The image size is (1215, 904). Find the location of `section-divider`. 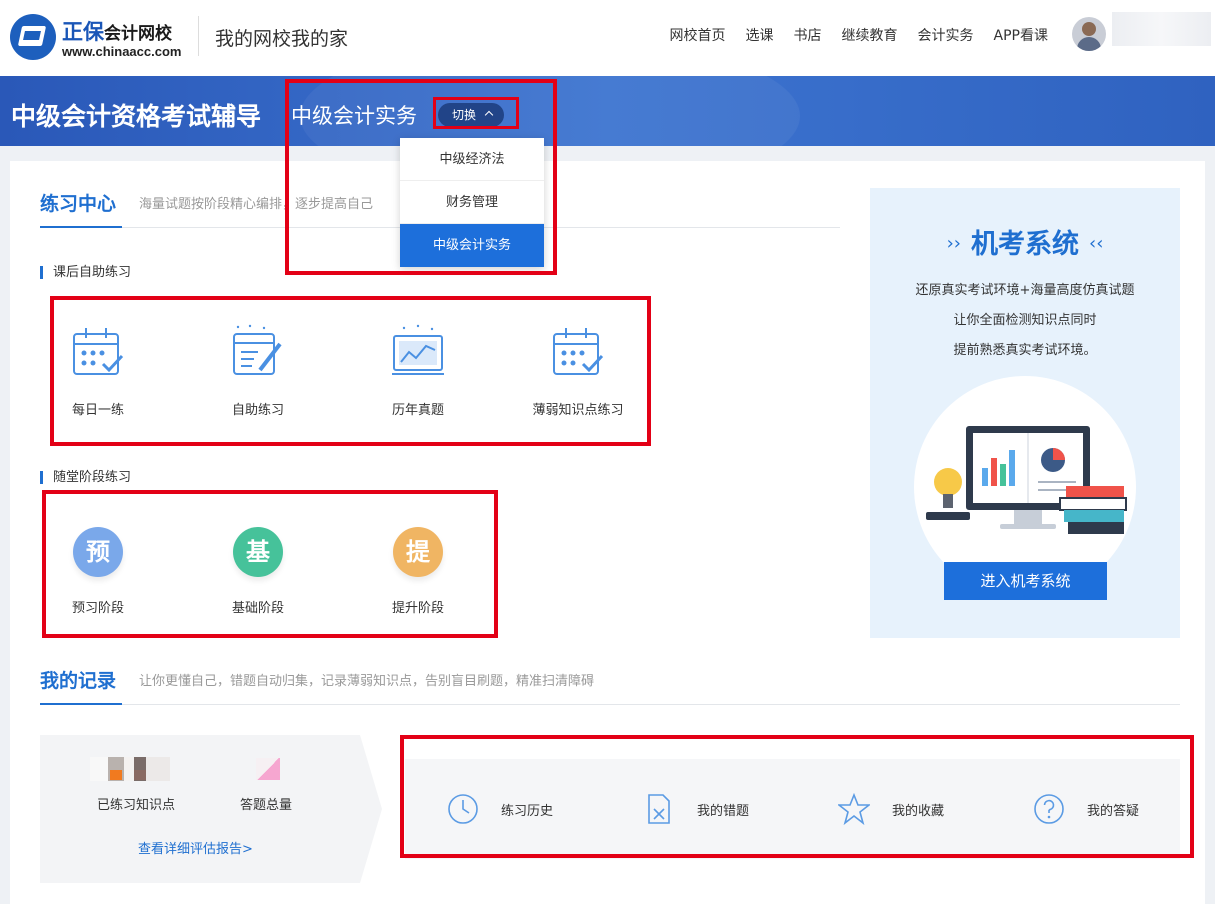

section-divider is located at coordinates (610, 704).